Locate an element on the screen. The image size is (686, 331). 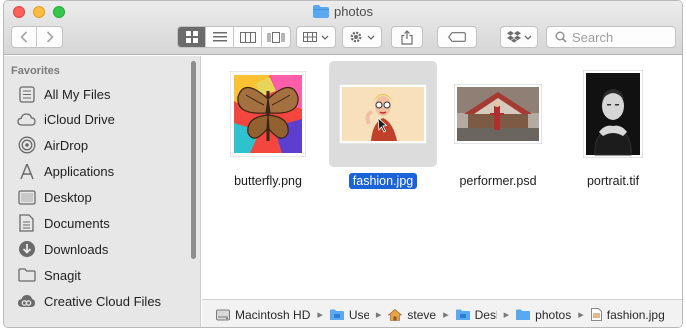
portrait-thumbnail-icon is located at coordinates (613, 114).